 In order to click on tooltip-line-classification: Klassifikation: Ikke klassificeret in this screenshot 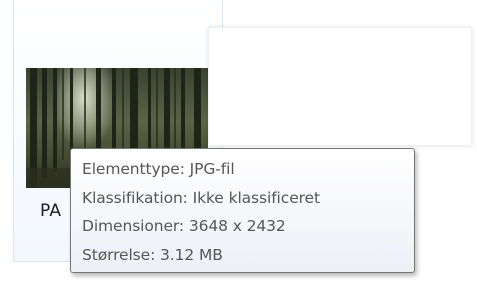, I will do `click(201, 197)`.